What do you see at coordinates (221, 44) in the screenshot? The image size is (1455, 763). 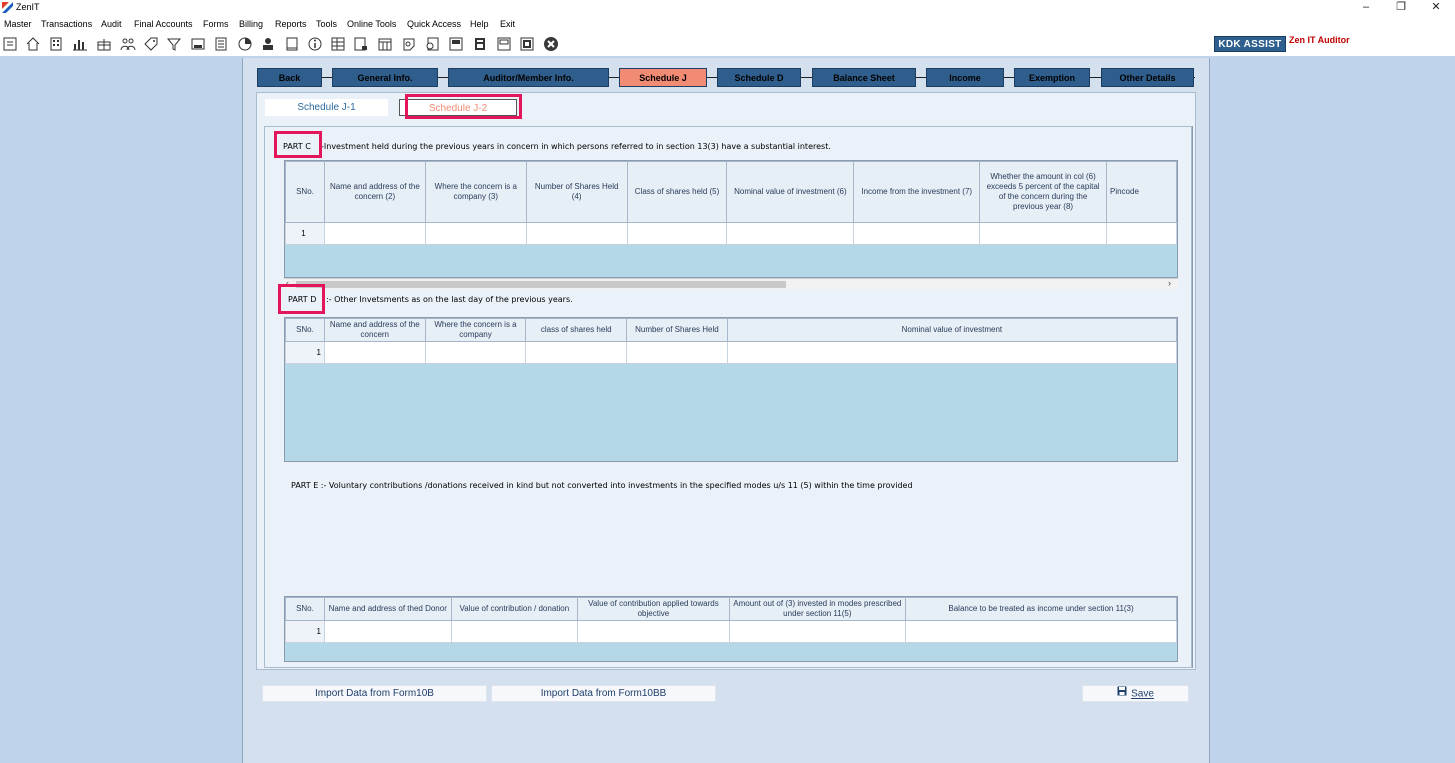 I see `calculator-icon` at bounding box center [221, 44].